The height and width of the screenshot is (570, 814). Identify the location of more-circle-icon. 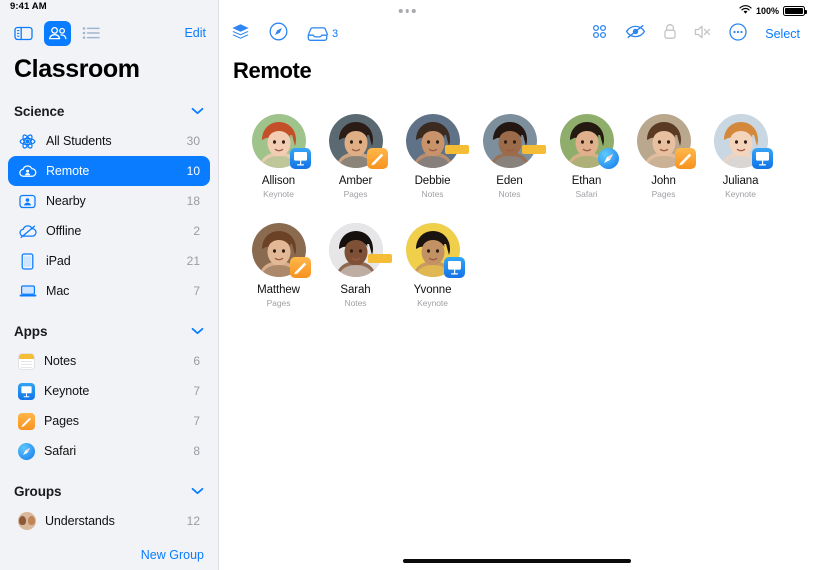
(738, 34).